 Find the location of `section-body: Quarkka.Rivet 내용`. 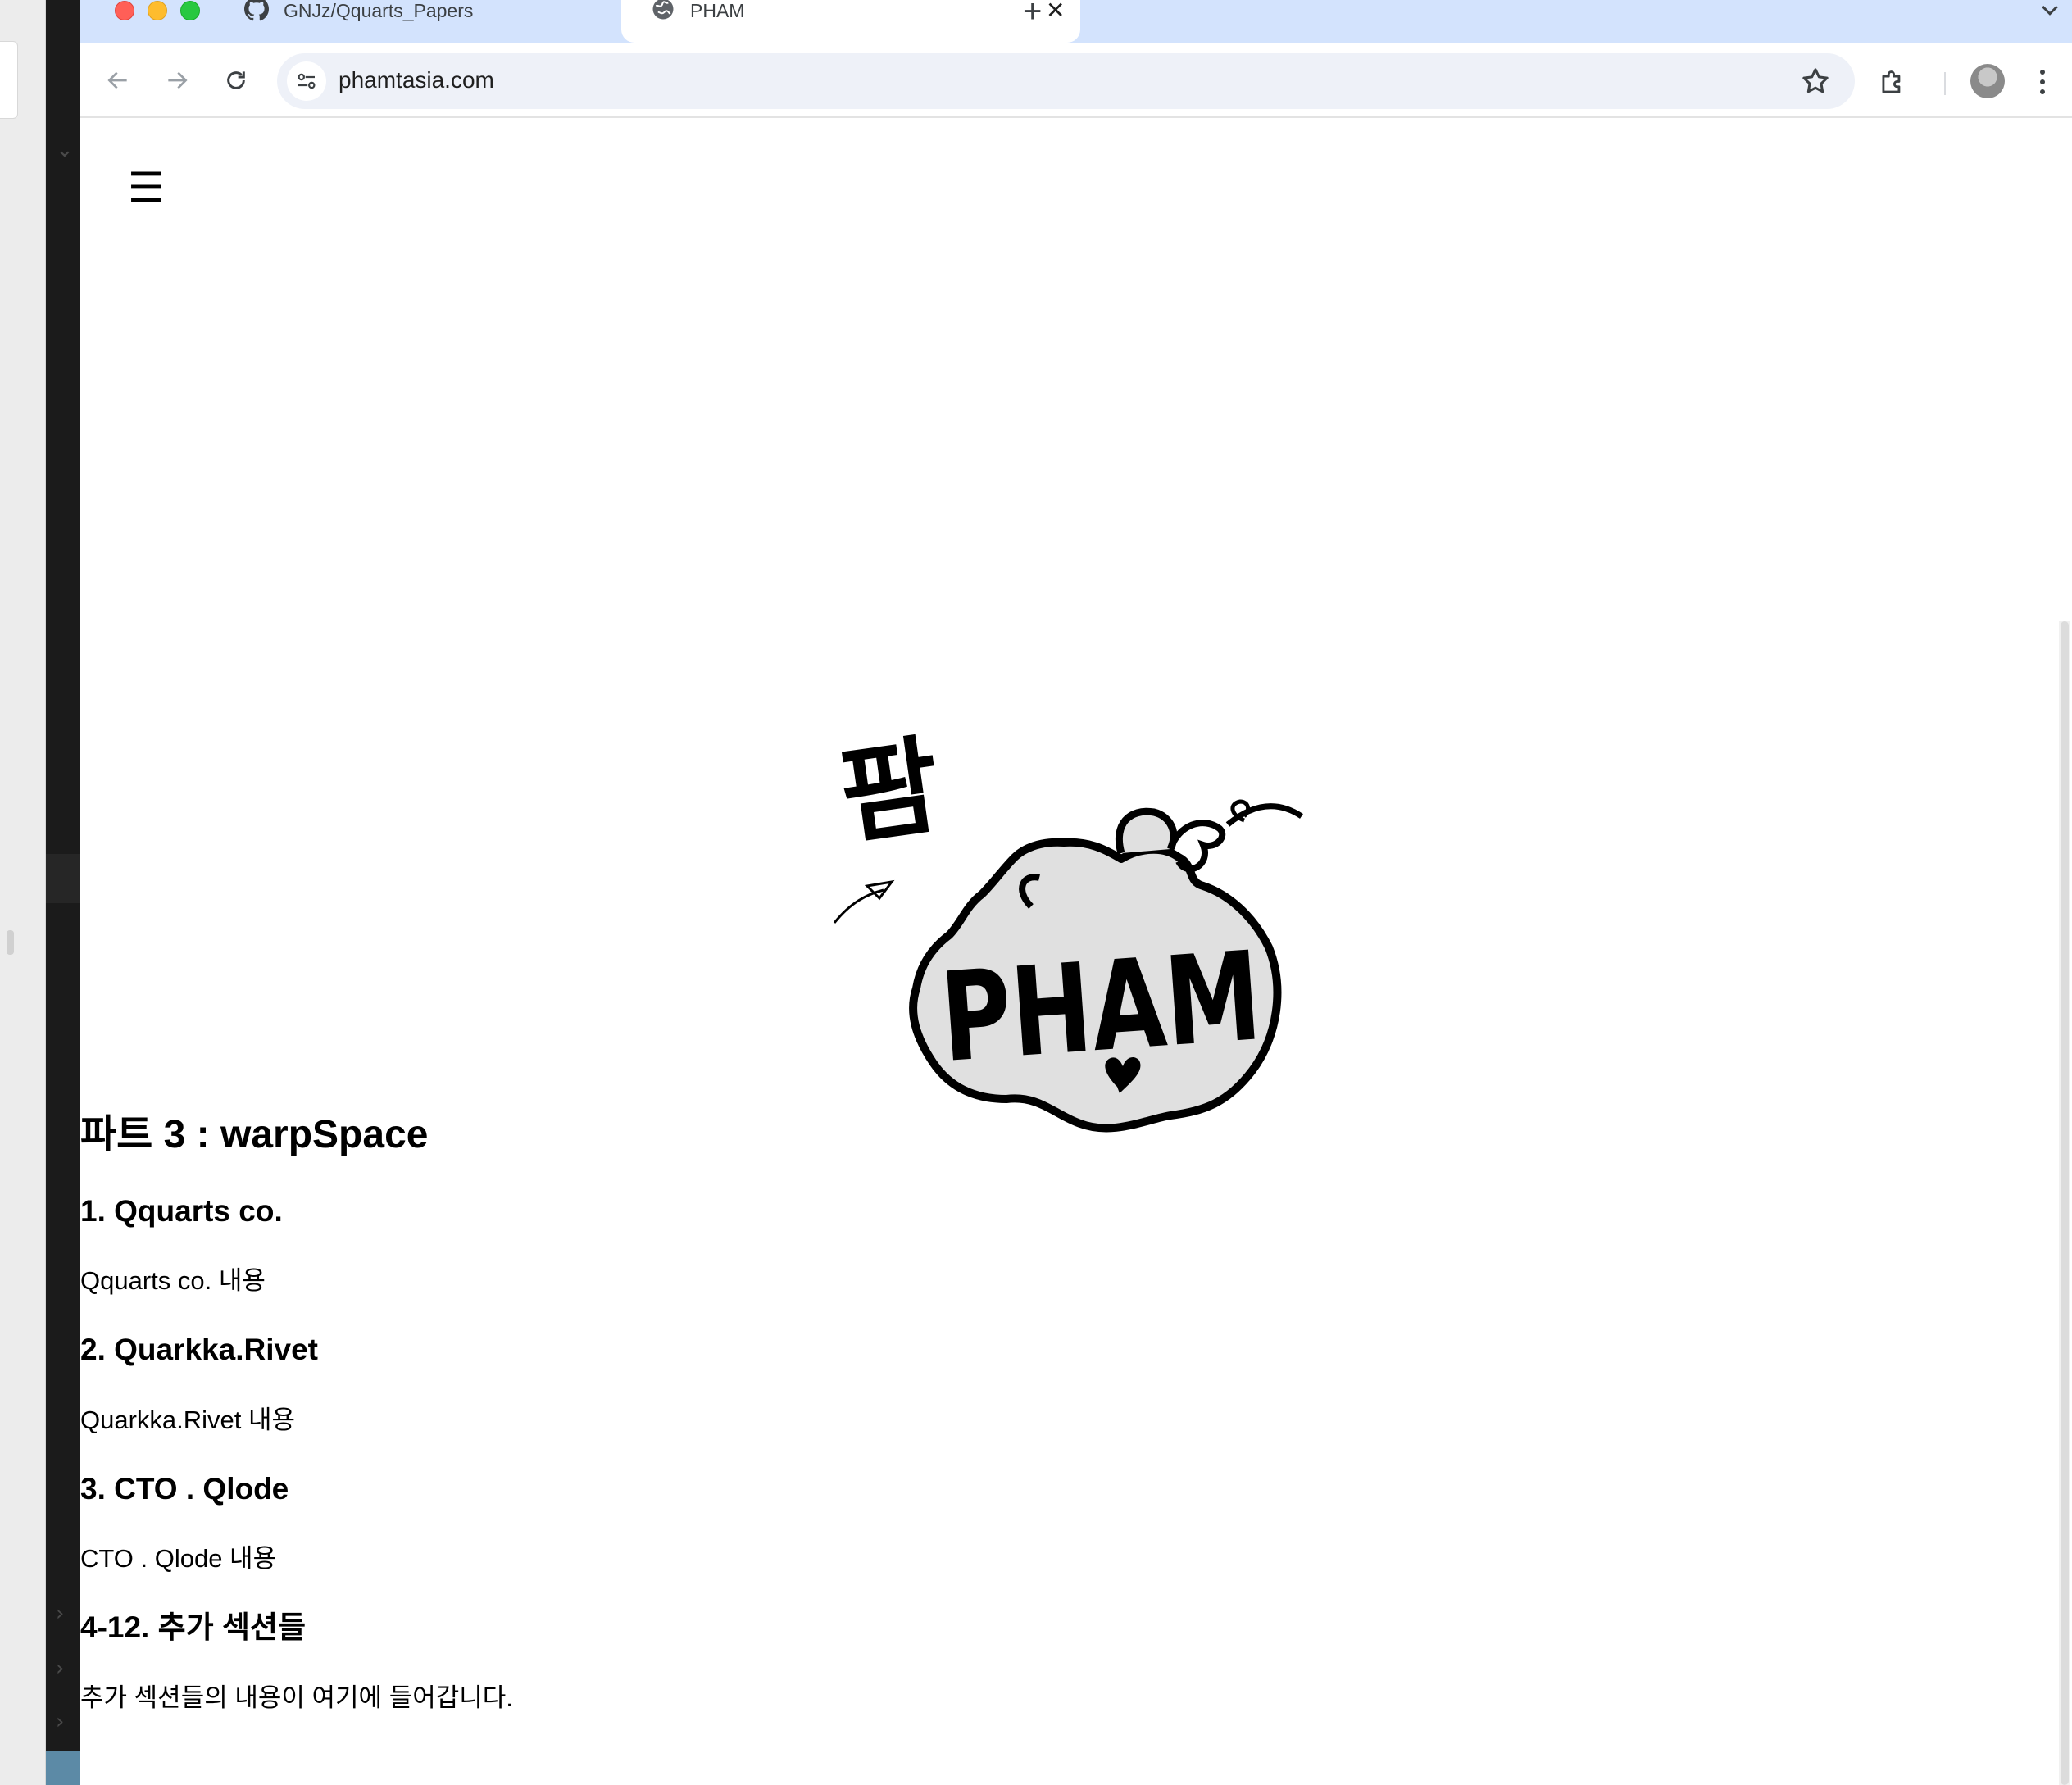

section-body: Quarkka.Rivet 내용 is located at coordinates (188, 1419).